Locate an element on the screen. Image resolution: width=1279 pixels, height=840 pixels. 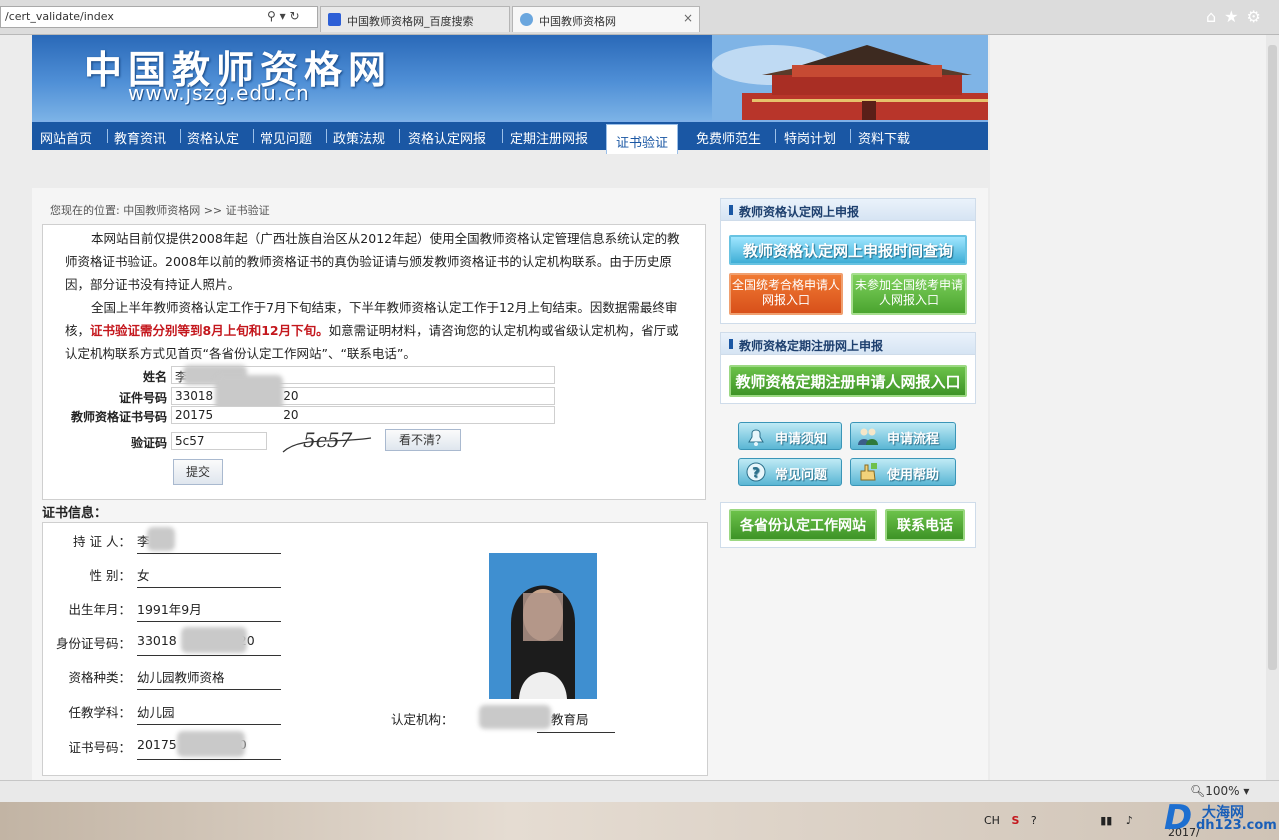
browser-home-star-gear-icons: ⌂★⚙ is located at coordinates (1237, 16).